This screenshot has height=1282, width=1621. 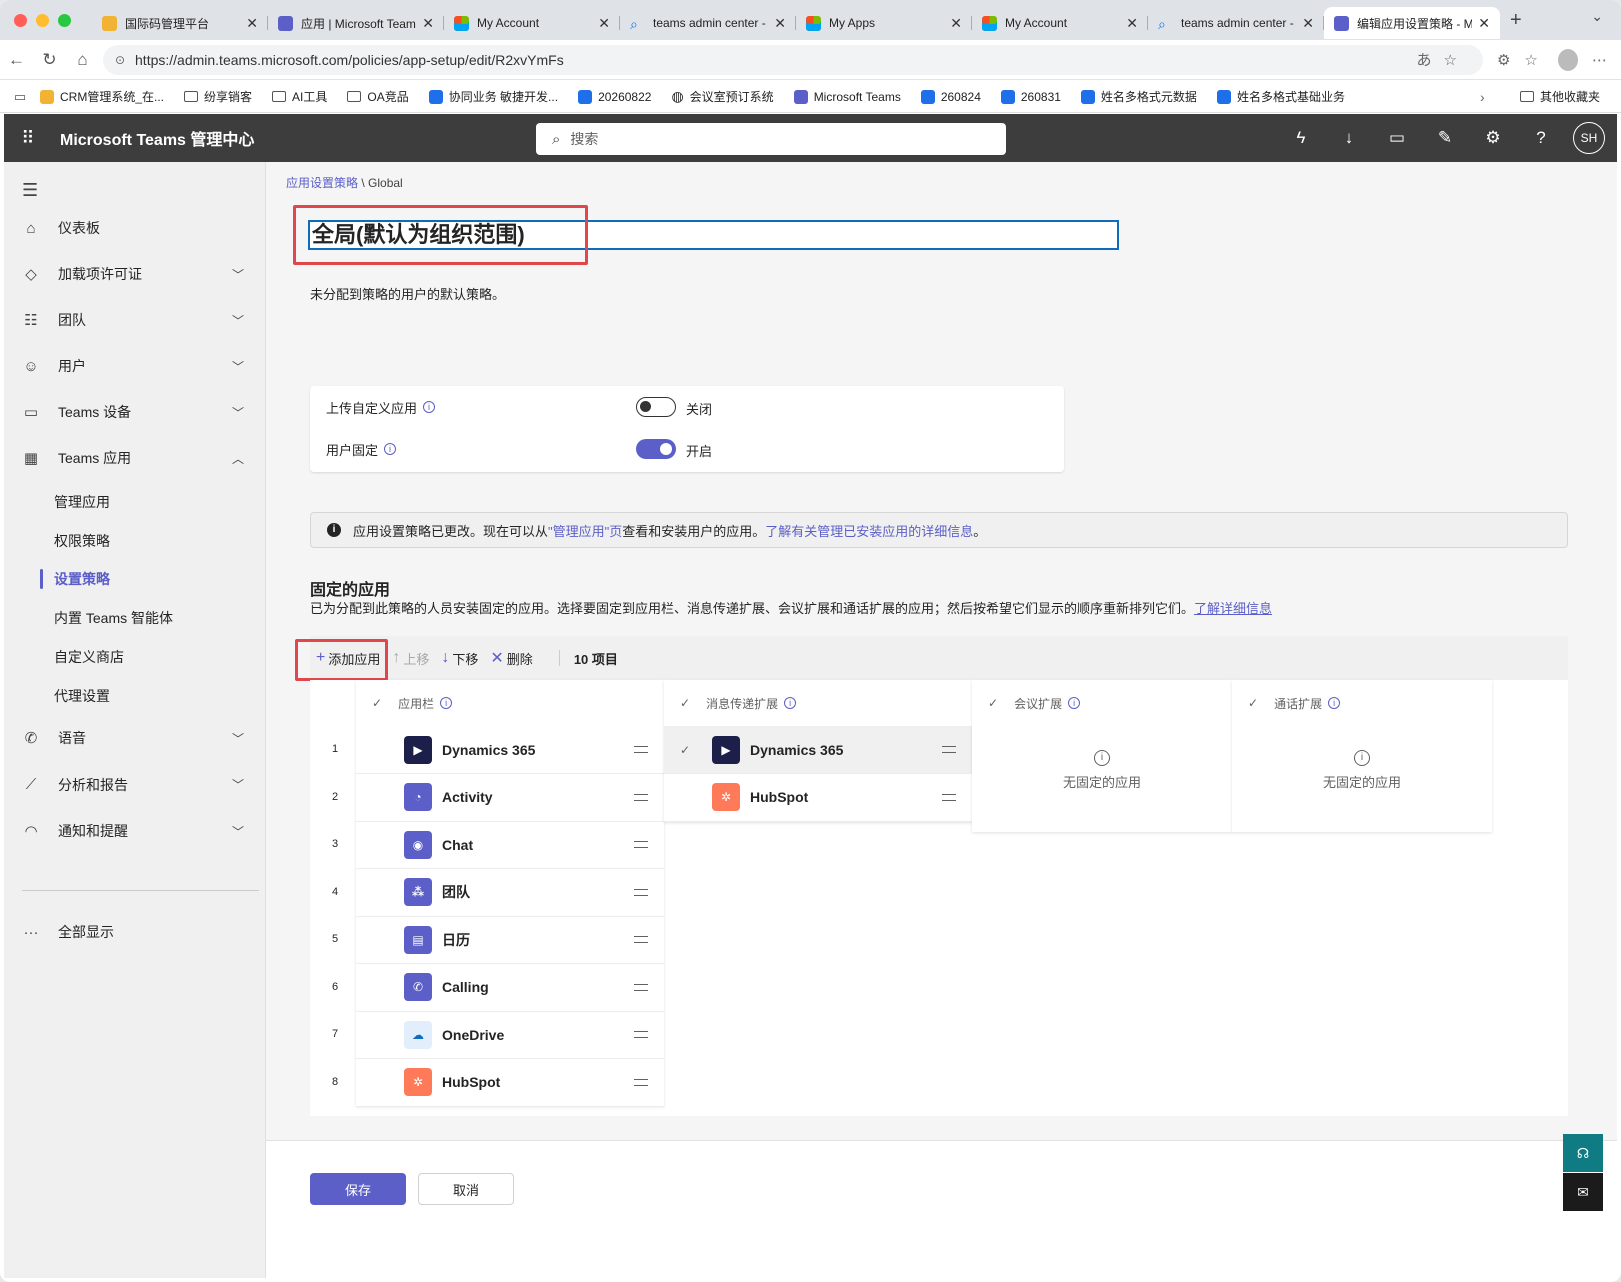 What do you see at coordinates (1412, 23) in the screenshot?
I see `browser-tab: 编辑应用设置策略 - M ✕` at bounding box center [1412, 23].